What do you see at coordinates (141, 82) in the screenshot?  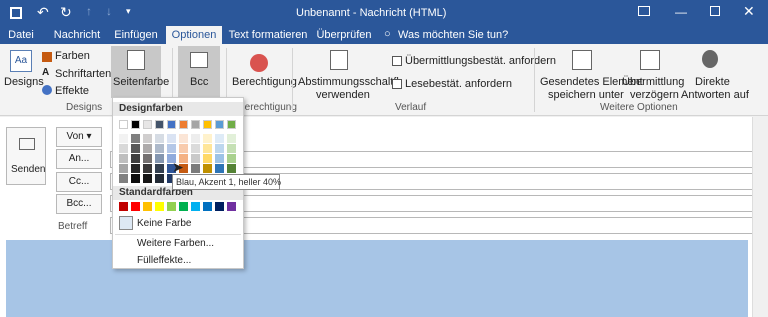 I see `seitenfarbe-button: Seitenfarbe` at bounding box center [141, 82].